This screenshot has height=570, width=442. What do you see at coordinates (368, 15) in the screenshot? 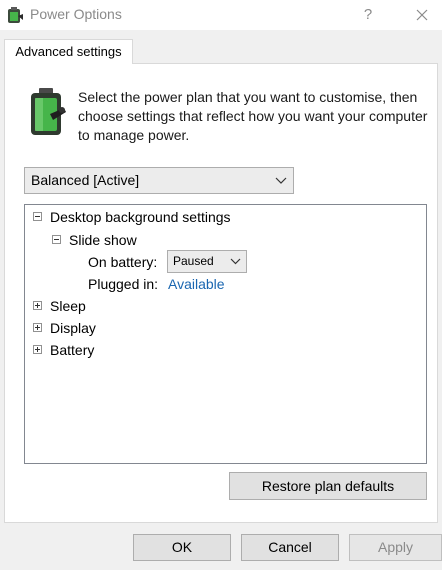
I see `help-button: ?` at bounding box center [368, 15].